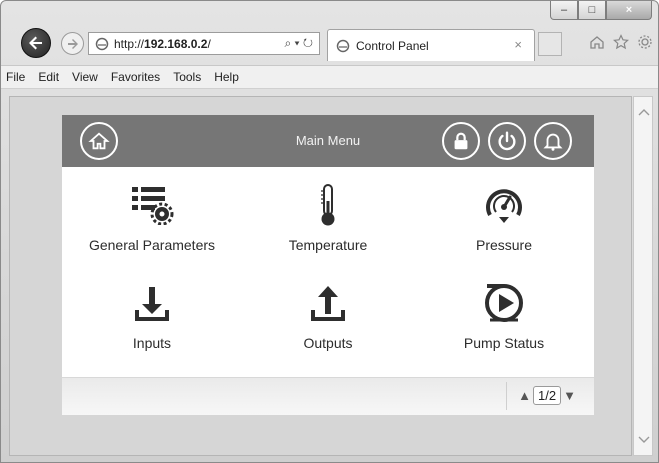  What do you see at coordinates (102, 43) in the screenshot?
I see `ie-page-icon` at bounding box center [102, 43].